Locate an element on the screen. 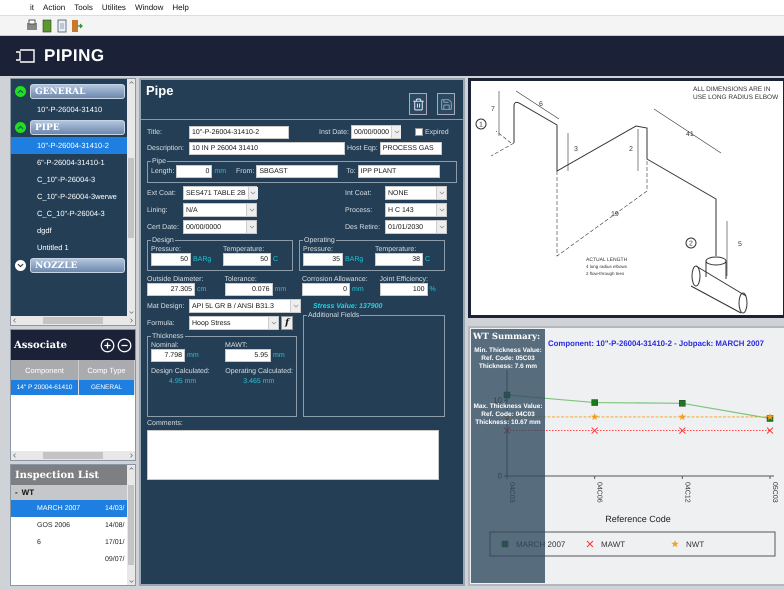 This screenshot has width=784, height=590. legend-label: MAWT is located at coordinates (613, 544).